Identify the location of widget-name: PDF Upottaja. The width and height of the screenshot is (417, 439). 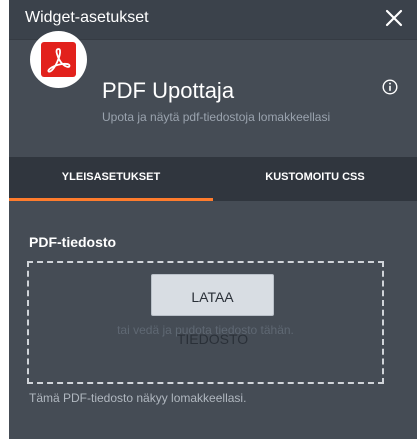
(168, 90).